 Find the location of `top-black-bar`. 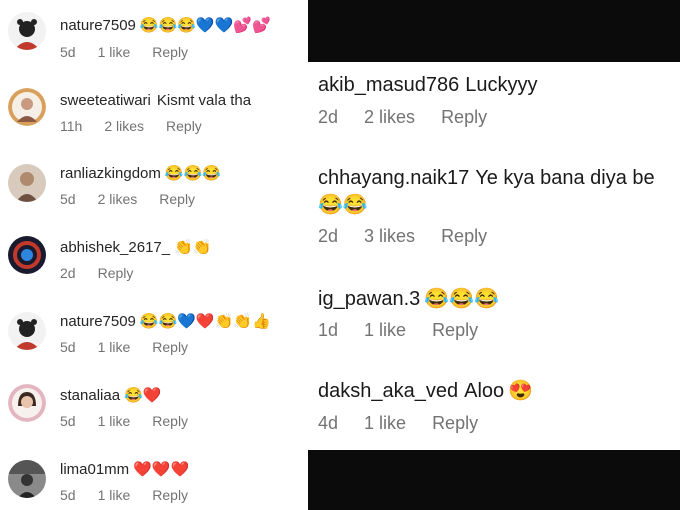

top-black-bar is located at coordinates (494, 31).